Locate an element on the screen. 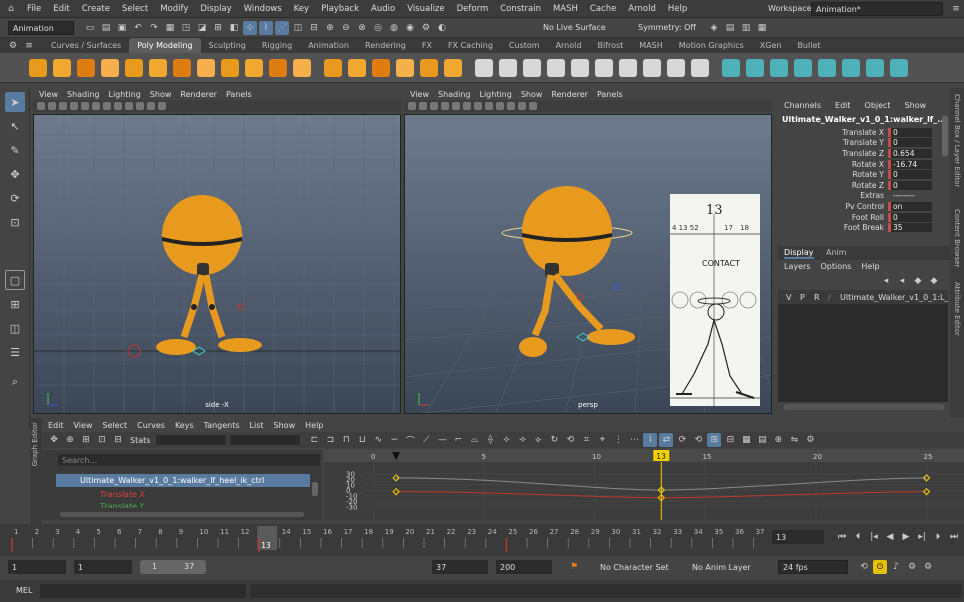 The width and height of the screenshot is (964, 602). tween-icon: ⇋ is located at coordinates (794, 440).